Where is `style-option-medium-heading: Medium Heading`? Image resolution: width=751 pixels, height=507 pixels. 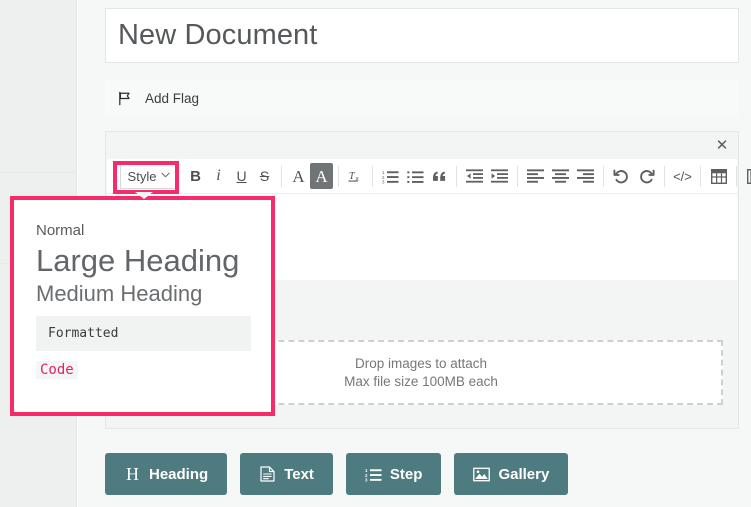 style-option-medium-heading: Medium Heading is located at coordinates (143, 294).